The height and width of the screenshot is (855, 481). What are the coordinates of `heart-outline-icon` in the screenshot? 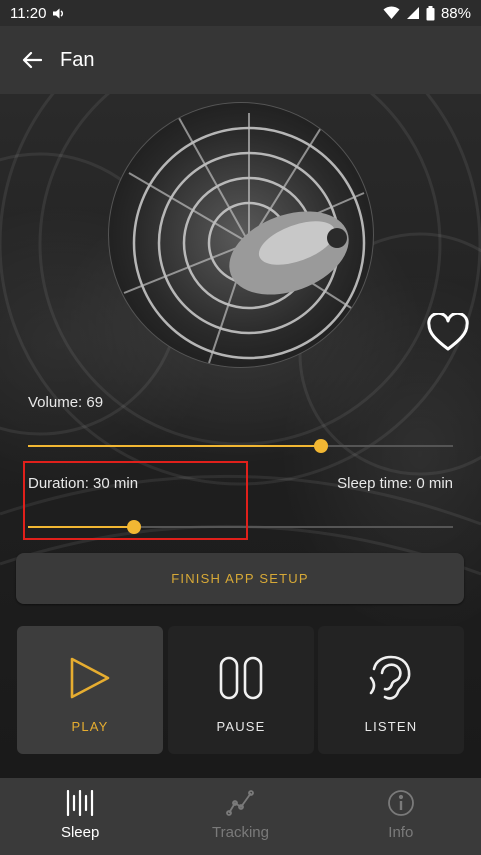 It's located at (448, 331).